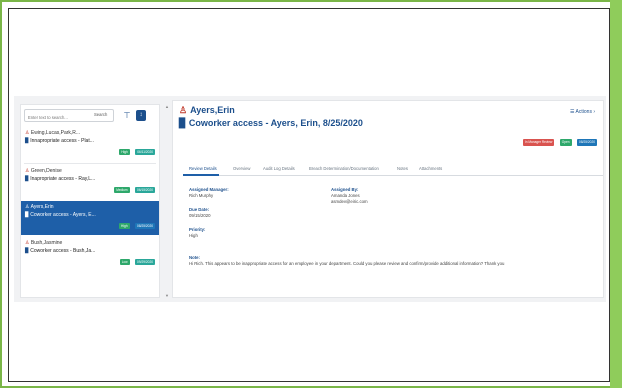  I want to click on divider, so click(90, 163).